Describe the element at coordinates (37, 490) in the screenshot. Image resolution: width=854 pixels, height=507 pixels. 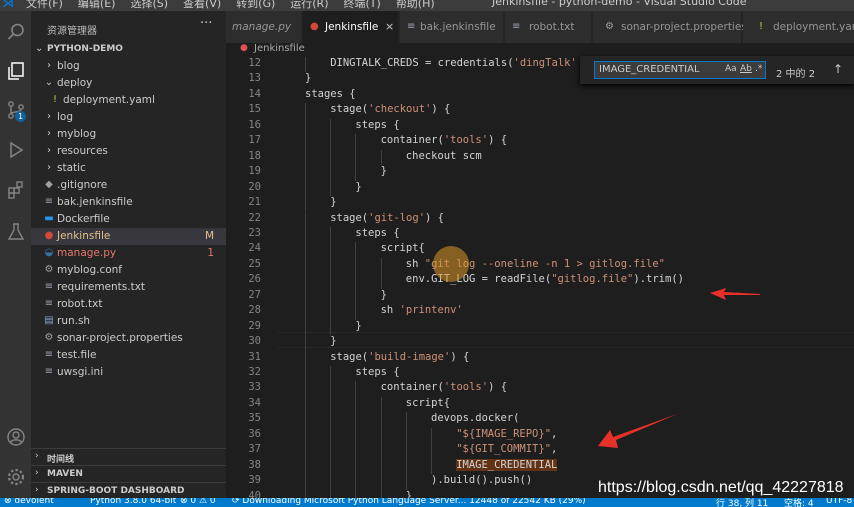
I see `chevron-right-icon: ›` at that location.